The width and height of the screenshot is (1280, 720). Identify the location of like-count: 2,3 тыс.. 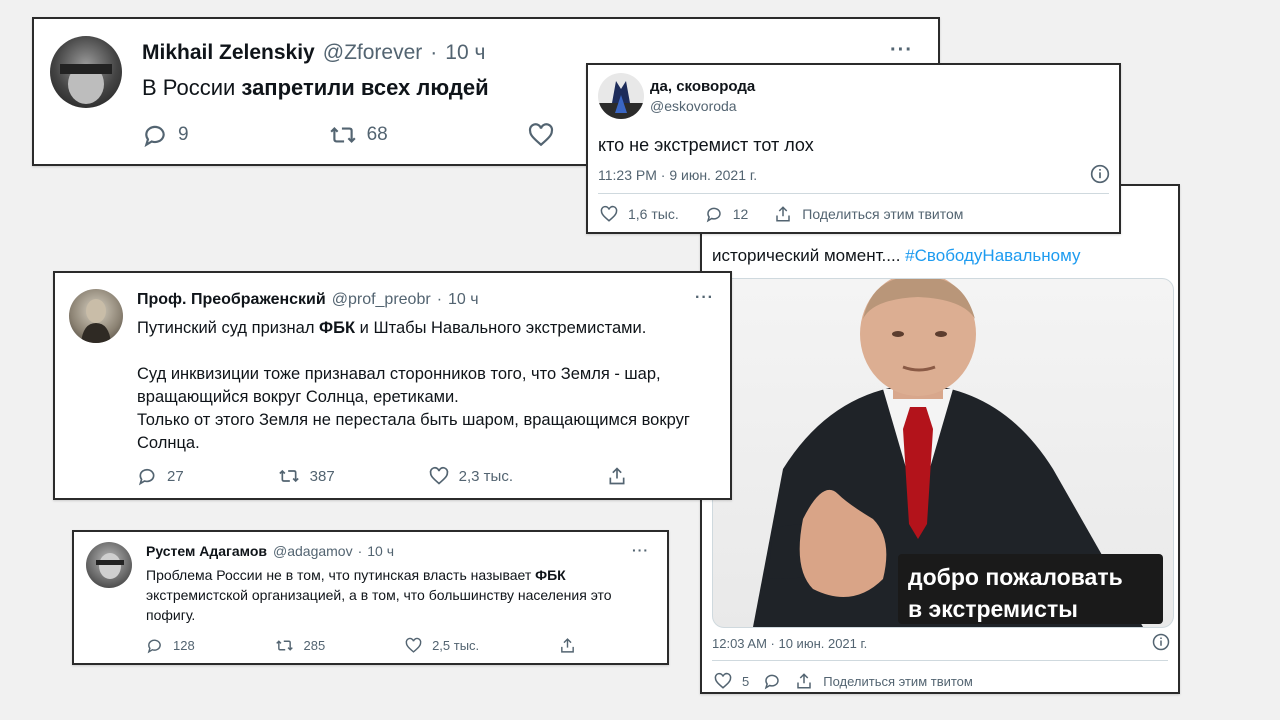
(485, 476).